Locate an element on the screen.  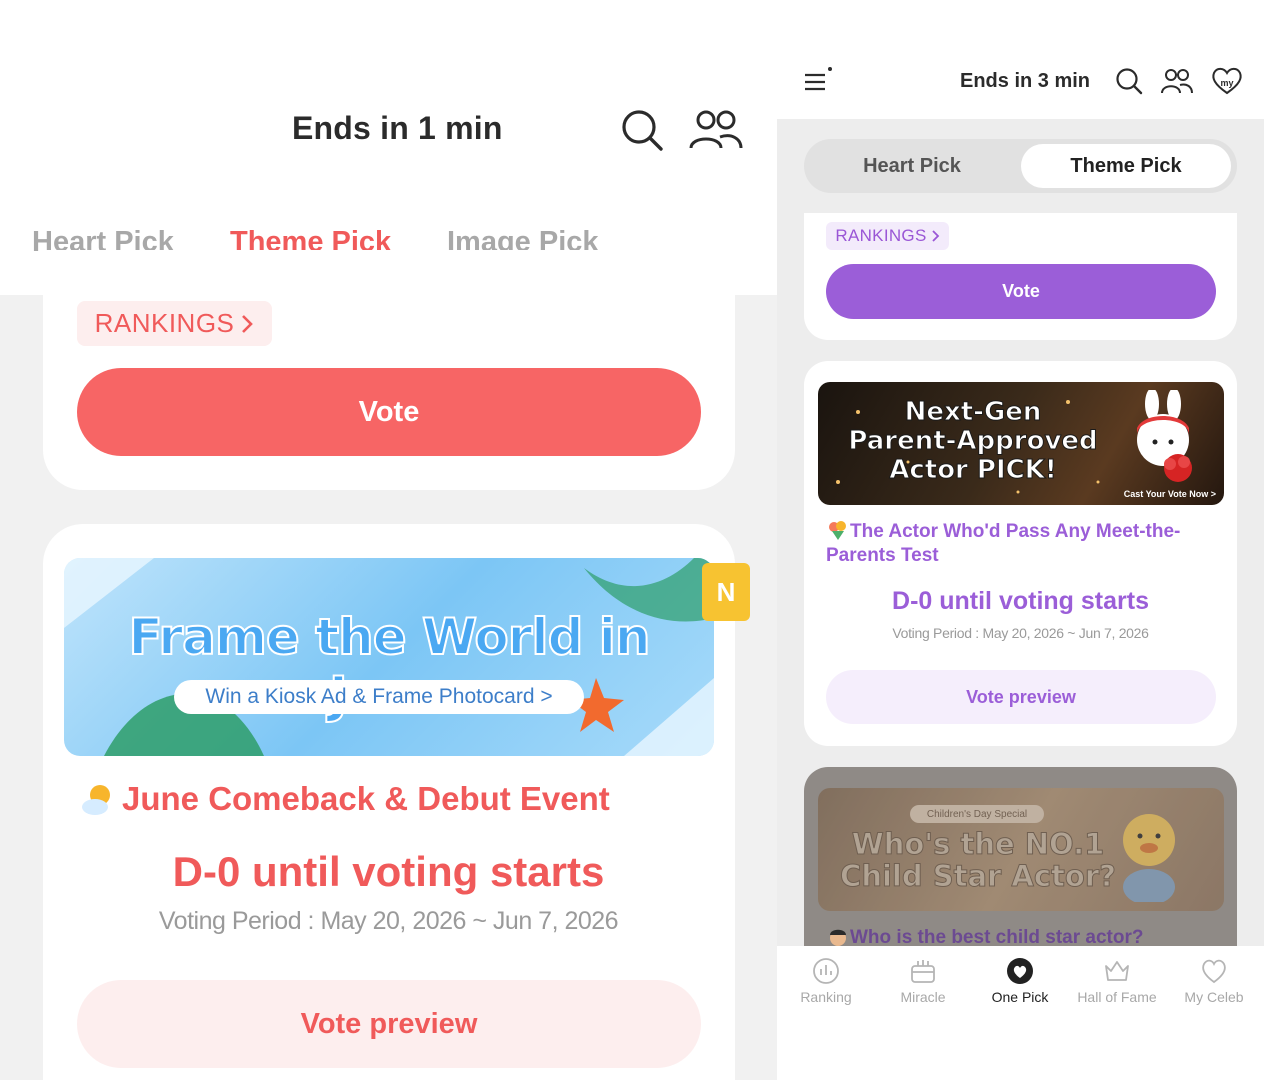
svg-text: my is located at coordinates (1226, 83).